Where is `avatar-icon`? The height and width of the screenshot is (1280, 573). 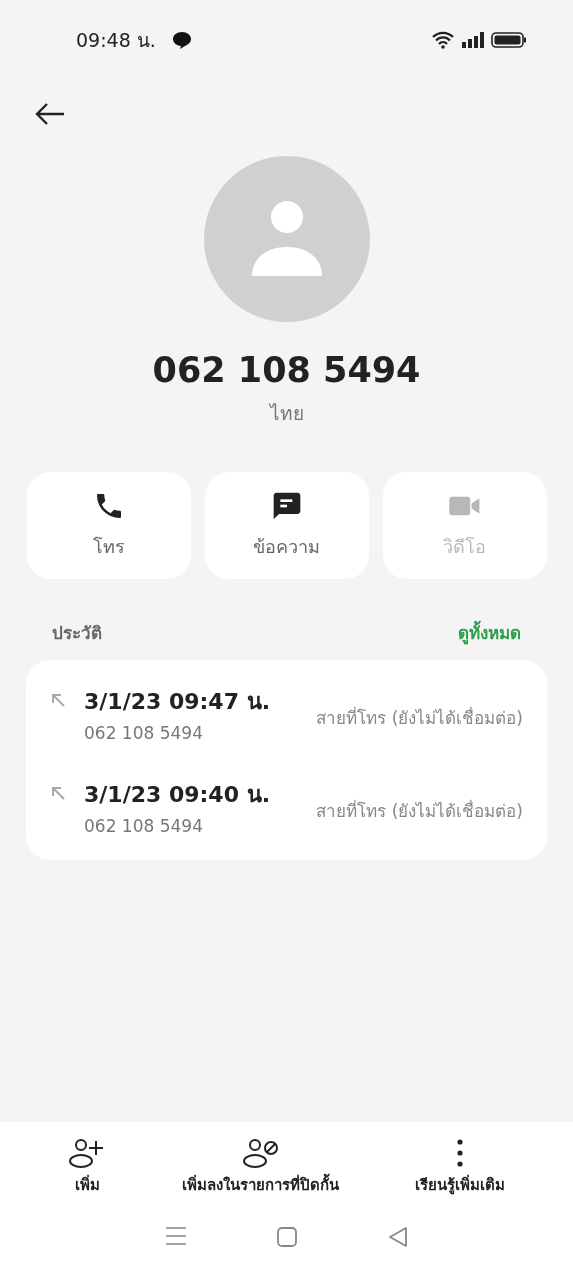
avatar-icon is located at coordinates (286, 239).